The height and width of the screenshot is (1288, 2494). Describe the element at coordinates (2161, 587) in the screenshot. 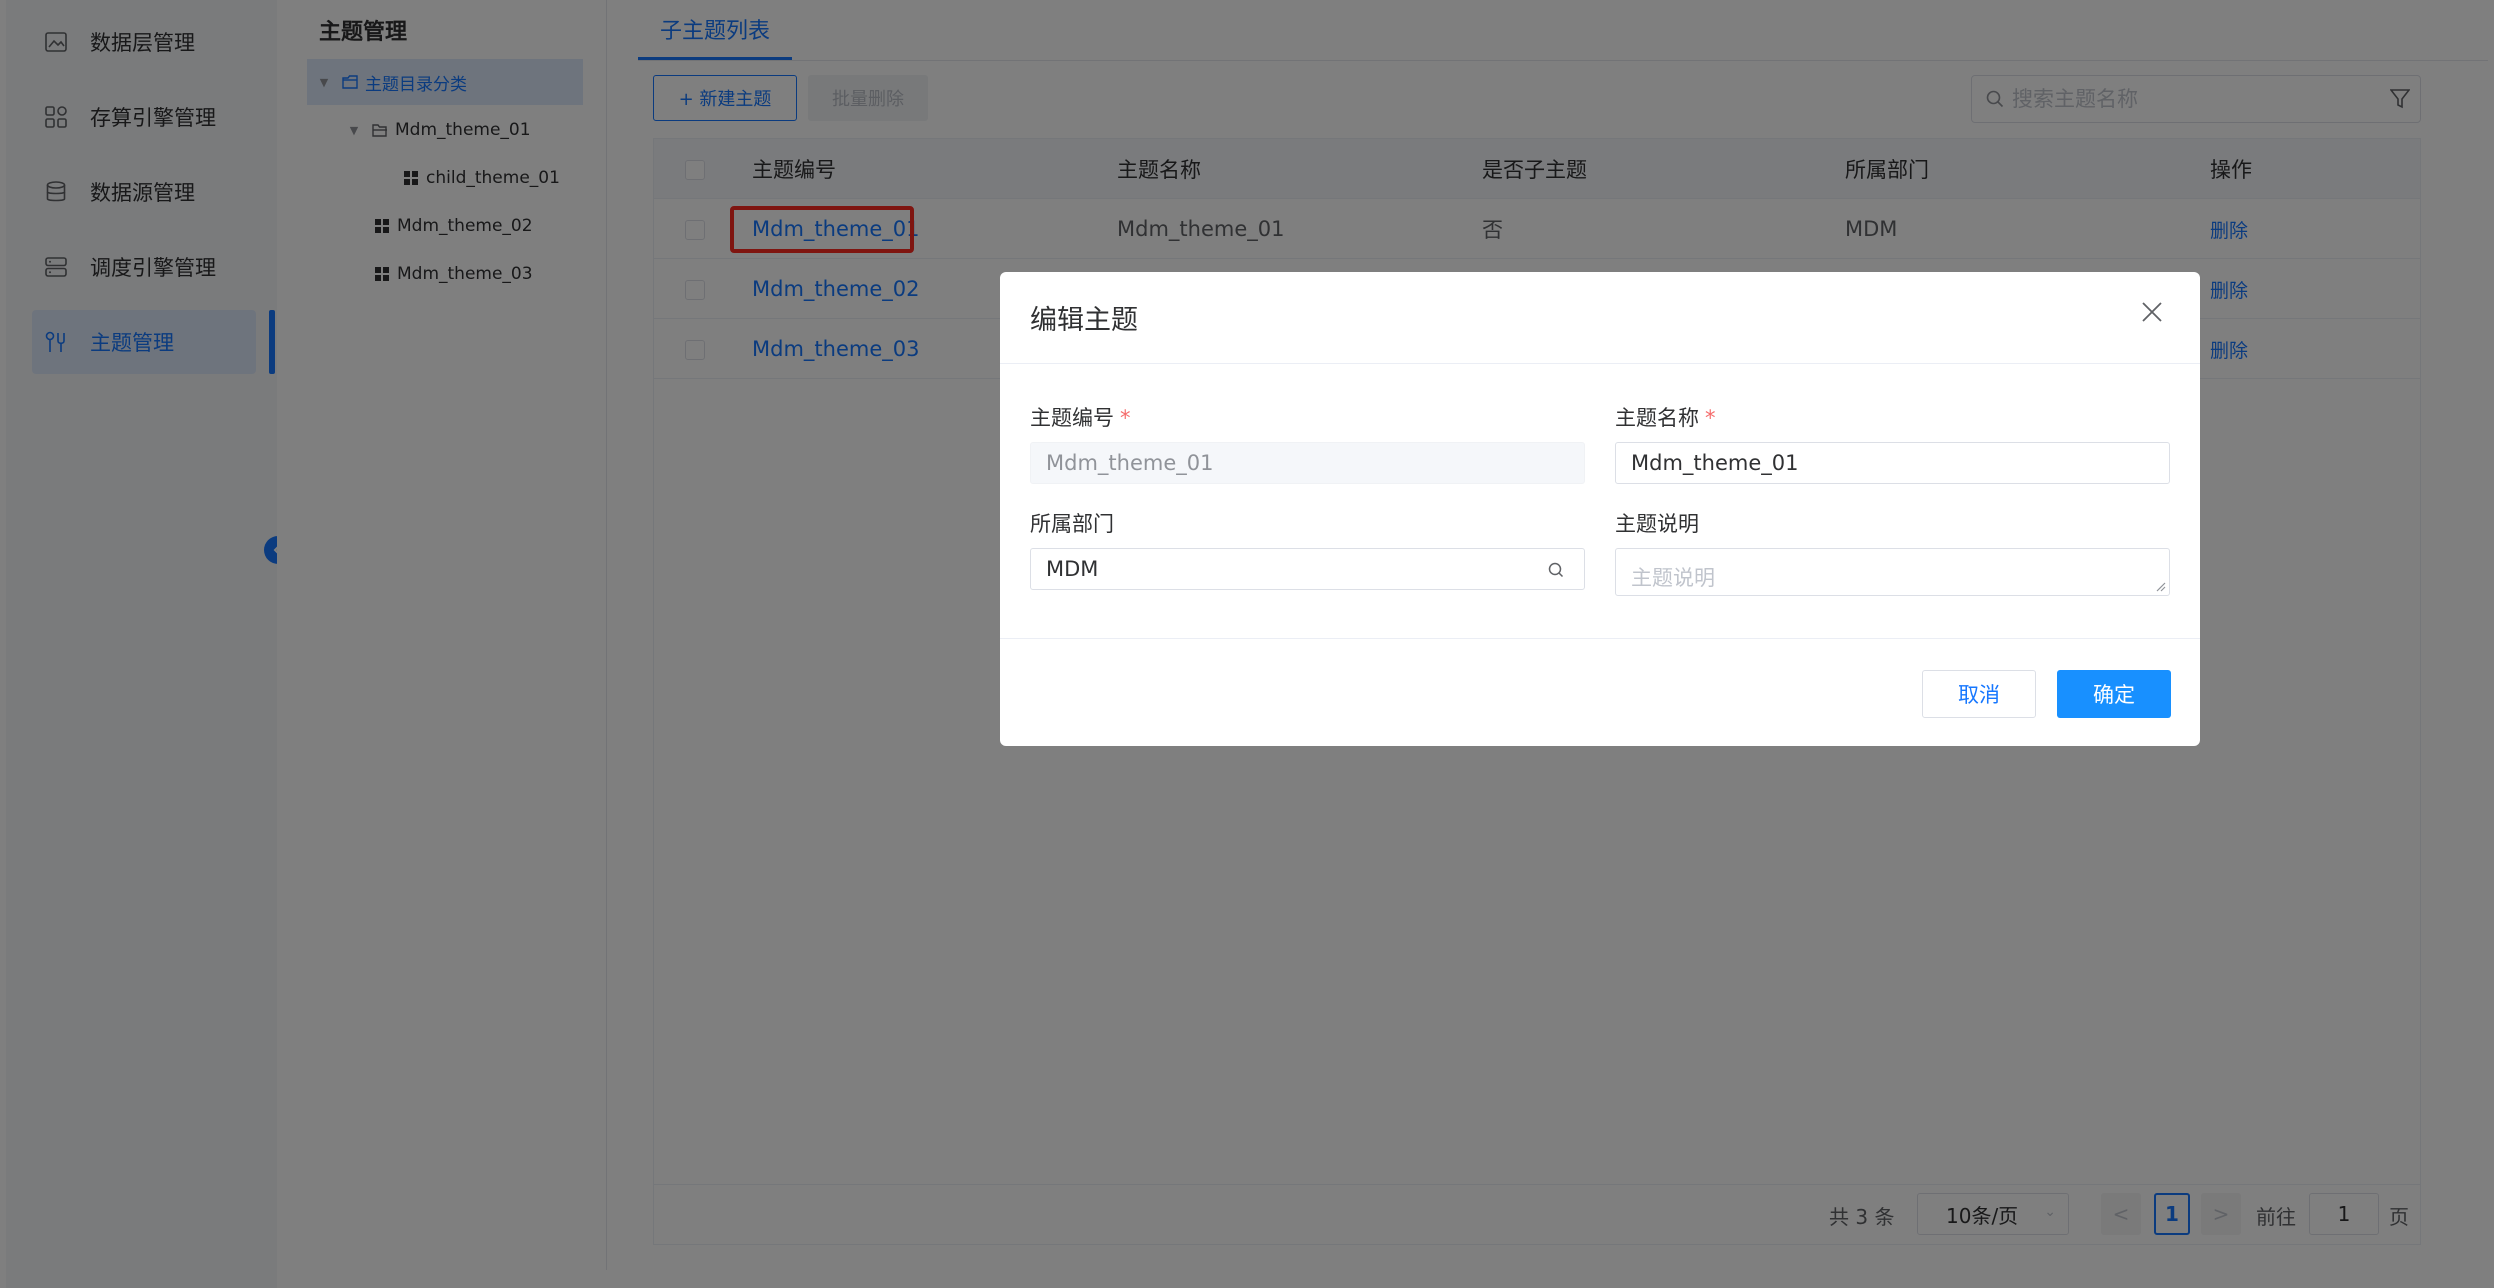

I see `resize-handle-icon` at that location.